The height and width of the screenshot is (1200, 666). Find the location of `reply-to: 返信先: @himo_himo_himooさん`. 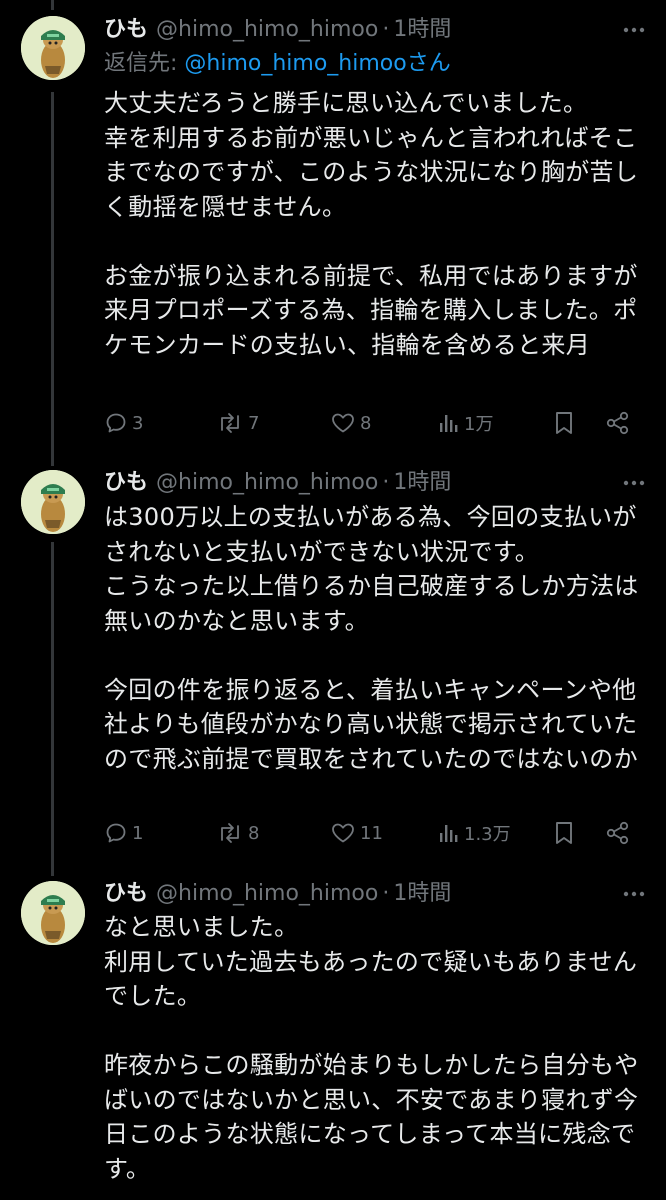

reply-to: 返信先: @himo_himo_himooさん is located at coordinates (277, 64).